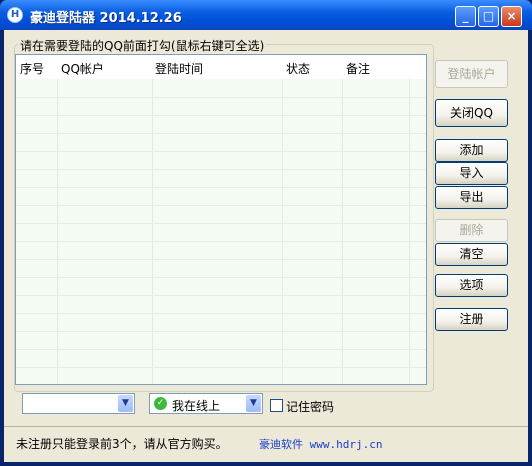 Image resolution: width=532 pixels, height=466 pixels. Describe the element at coordinates (471, 113) in the screenshot. I see `close-qq-button: 关闭QQ` at that location.